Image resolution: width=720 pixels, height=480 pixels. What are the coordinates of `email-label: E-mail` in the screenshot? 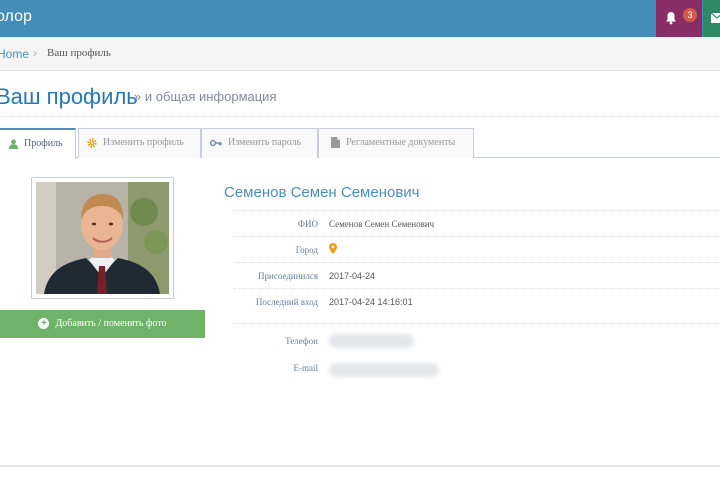 It's located at (306, 368).